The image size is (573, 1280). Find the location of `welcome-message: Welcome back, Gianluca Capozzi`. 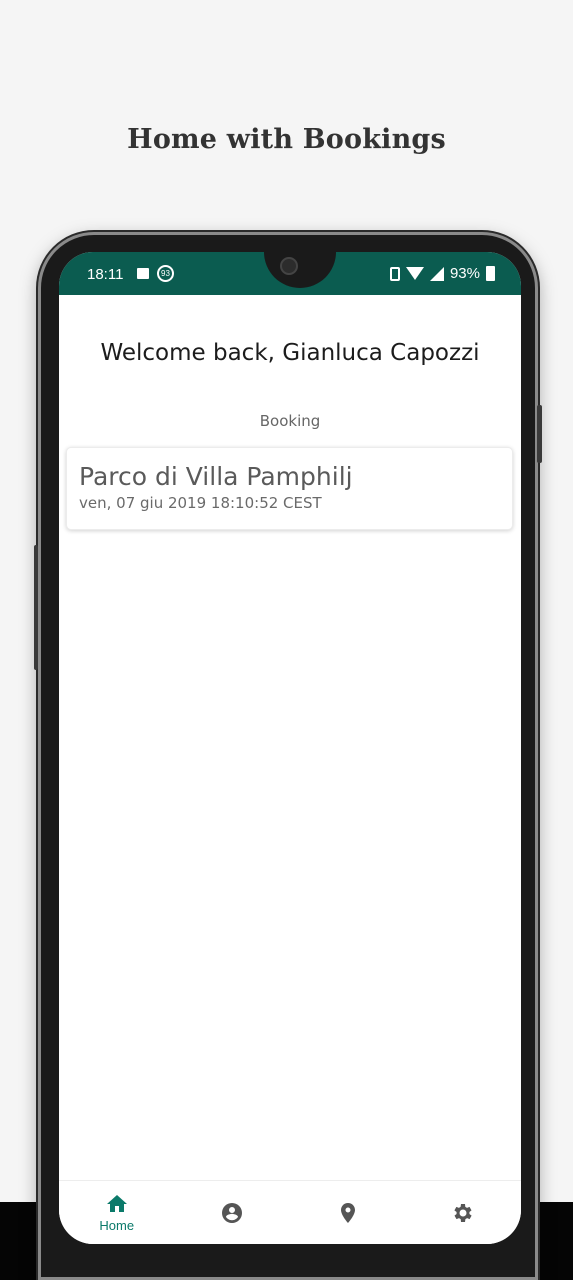

welcome-message: Welcome back, Gianluca Capozzi is located at coordinates (290, 353).